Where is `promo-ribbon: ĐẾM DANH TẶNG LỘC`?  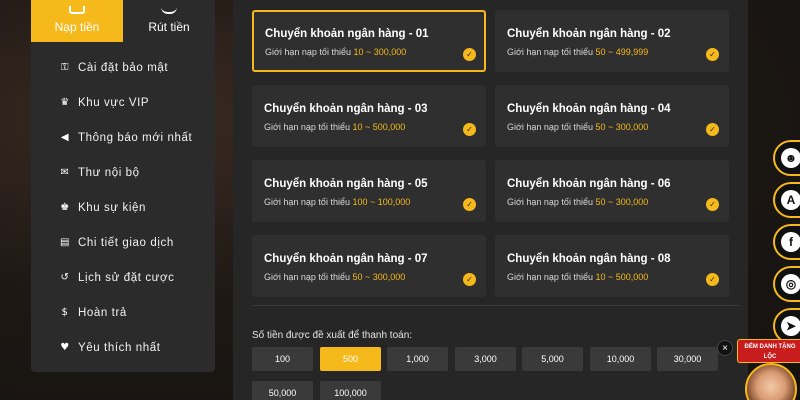
promo-ribbon: ĐẾM DANH TẶNG LỘC is located at coordinates (768, 351).